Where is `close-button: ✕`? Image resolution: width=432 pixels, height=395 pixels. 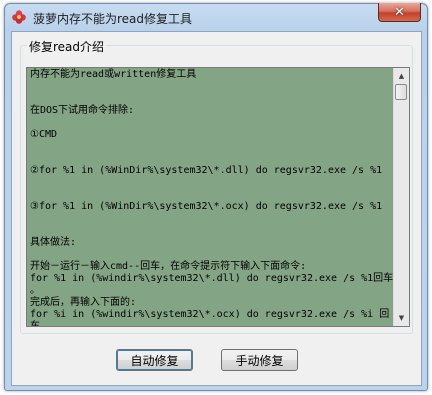 close-button: ✕ is located at coordinates (399, 12).